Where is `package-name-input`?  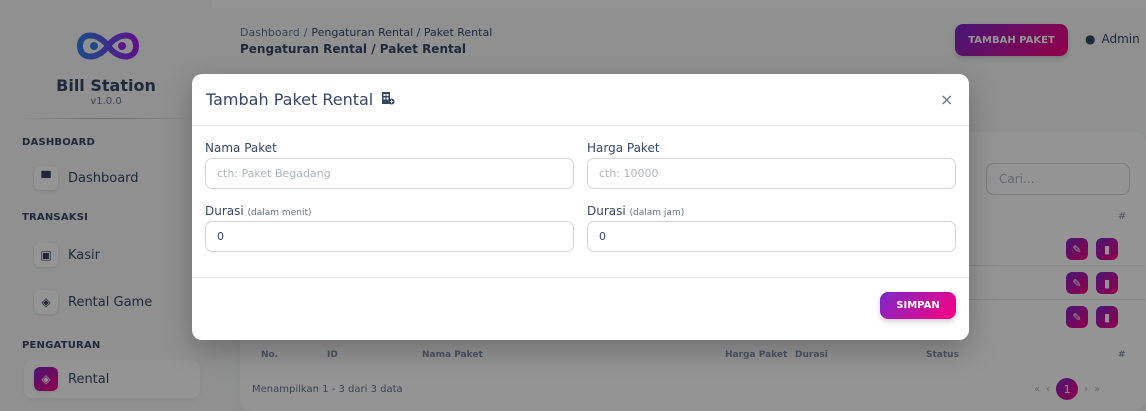
package-name-input is located at coordinates (389, 173).